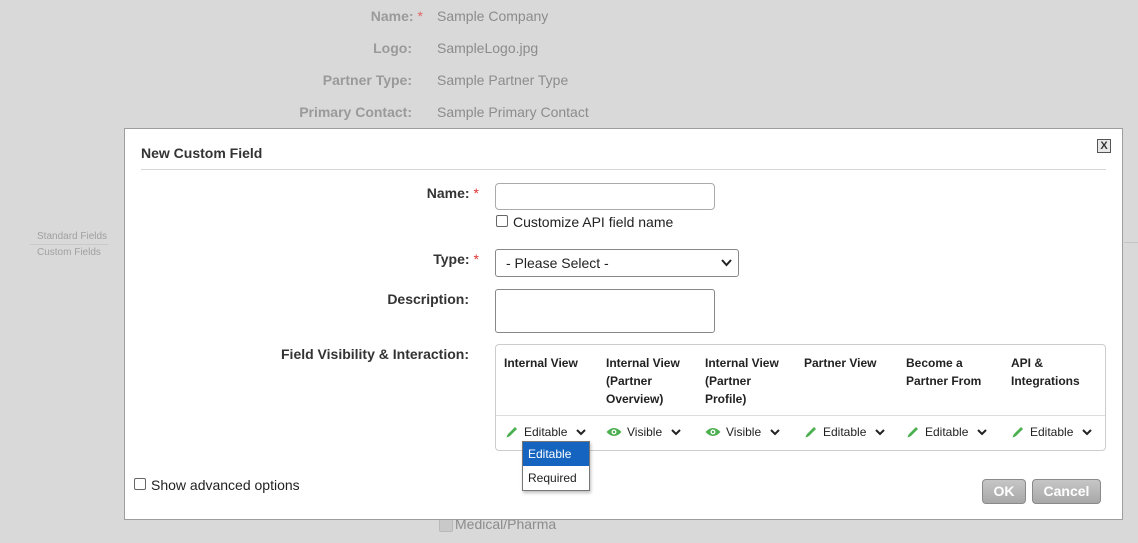 The image size is (1138, 543). Describe the element at coordinates (556, 478) in the screenshot. I see `option-required: Required` at that location.